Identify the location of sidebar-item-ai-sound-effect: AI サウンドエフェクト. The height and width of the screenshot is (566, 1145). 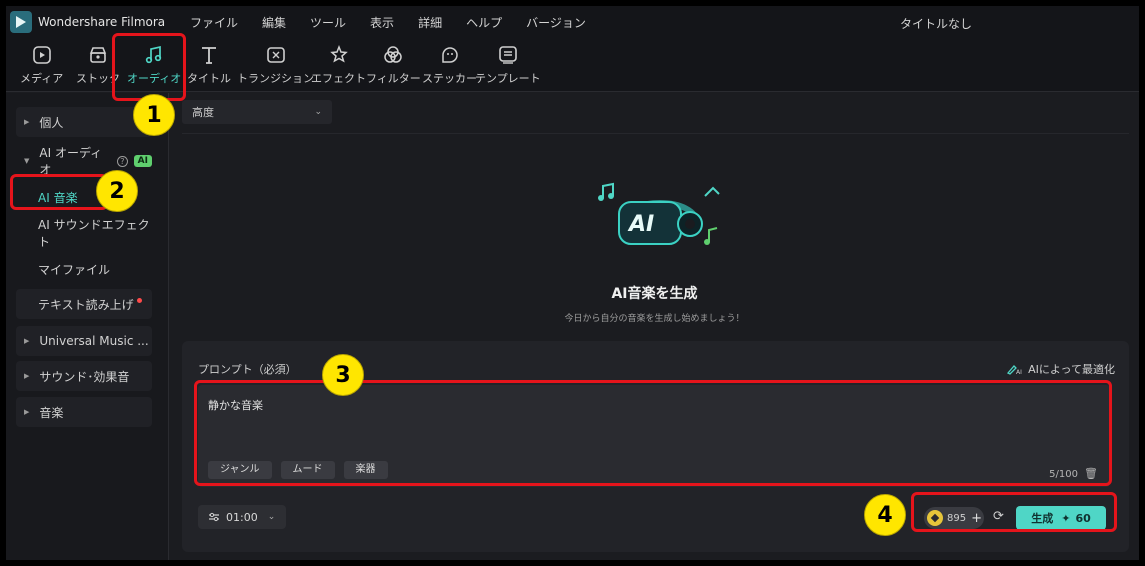
(84, 233).